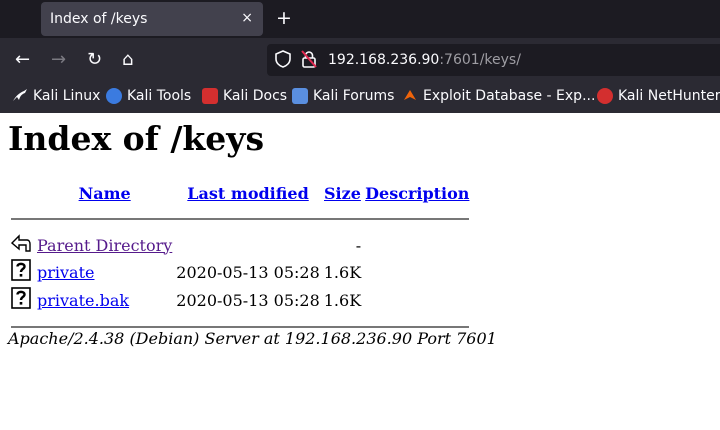  I want to click on bookmark-label: Kali Forums, so click(354, 96).